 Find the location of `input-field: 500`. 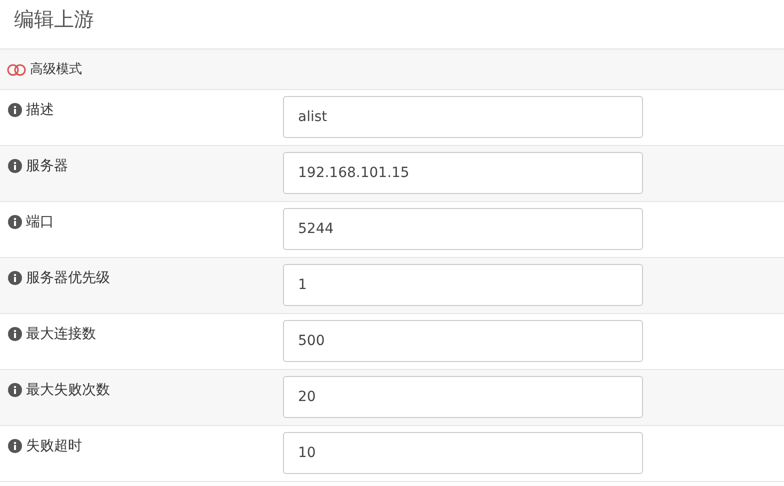

input-field: 500 is located at coordinates (463, 341).